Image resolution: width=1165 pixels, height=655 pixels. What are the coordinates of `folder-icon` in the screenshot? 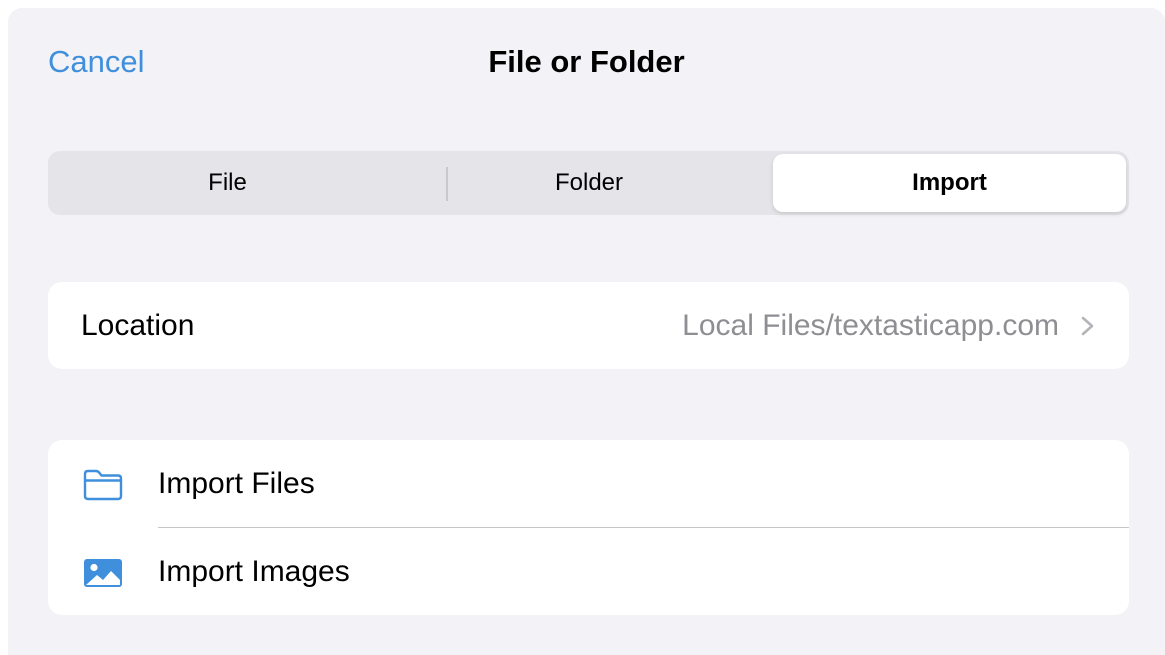 It's located at (103, 485).